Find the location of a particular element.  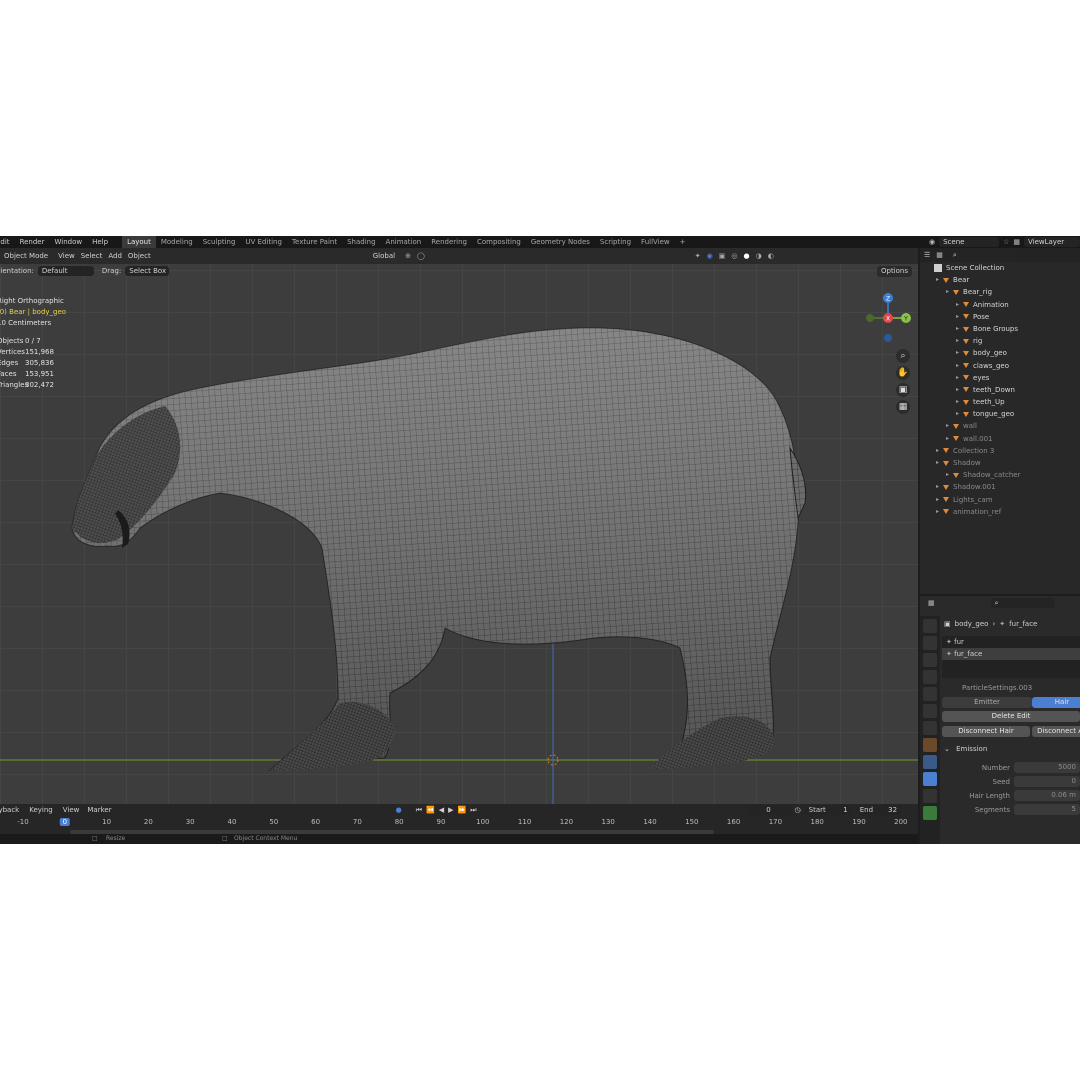

outliner-item: ▸ rig is located at coordinates (1000, 341).